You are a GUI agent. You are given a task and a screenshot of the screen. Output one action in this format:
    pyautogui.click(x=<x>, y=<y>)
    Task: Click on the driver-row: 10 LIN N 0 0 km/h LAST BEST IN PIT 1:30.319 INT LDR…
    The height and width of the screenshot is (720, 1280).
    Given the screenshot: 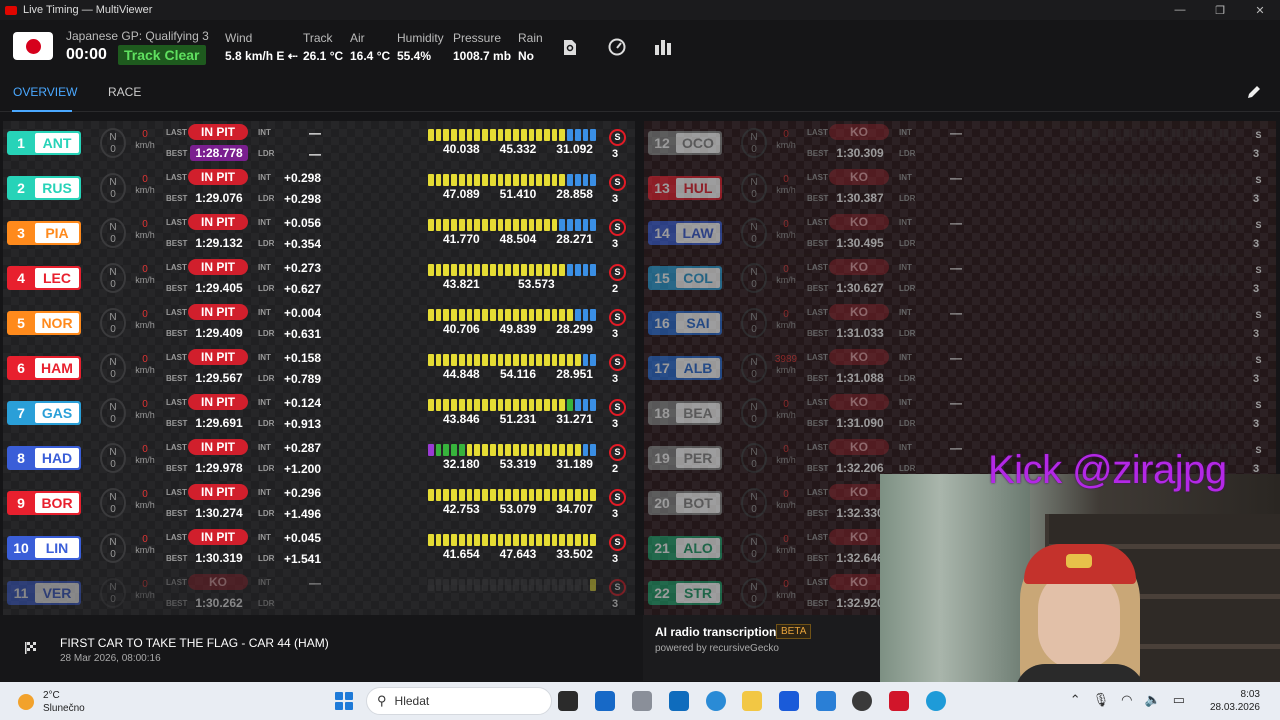 What is the action you would take?
    pyautogui.click(x=319, y=548)
    